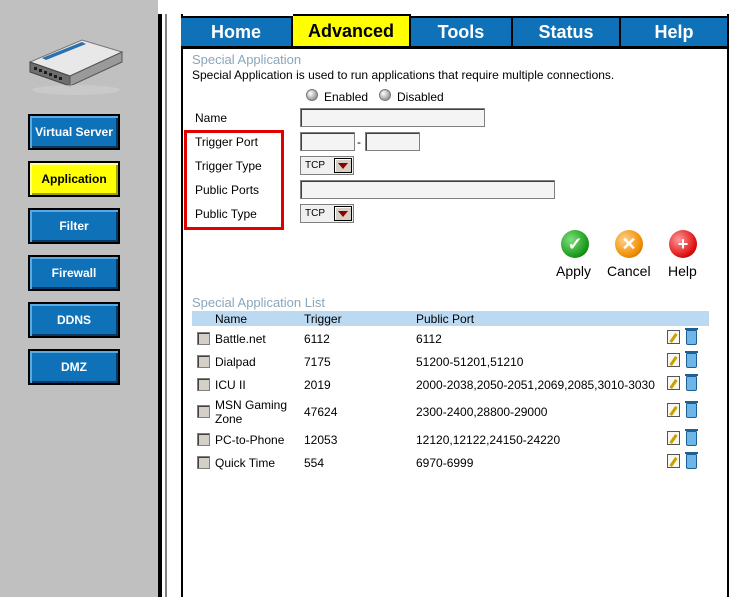 Image resolution: width=732 pixels, height=597 pixels. Describe the element at coordinates (321, 440) in the screenshot. I see `row-trigger: 12053` at that location.